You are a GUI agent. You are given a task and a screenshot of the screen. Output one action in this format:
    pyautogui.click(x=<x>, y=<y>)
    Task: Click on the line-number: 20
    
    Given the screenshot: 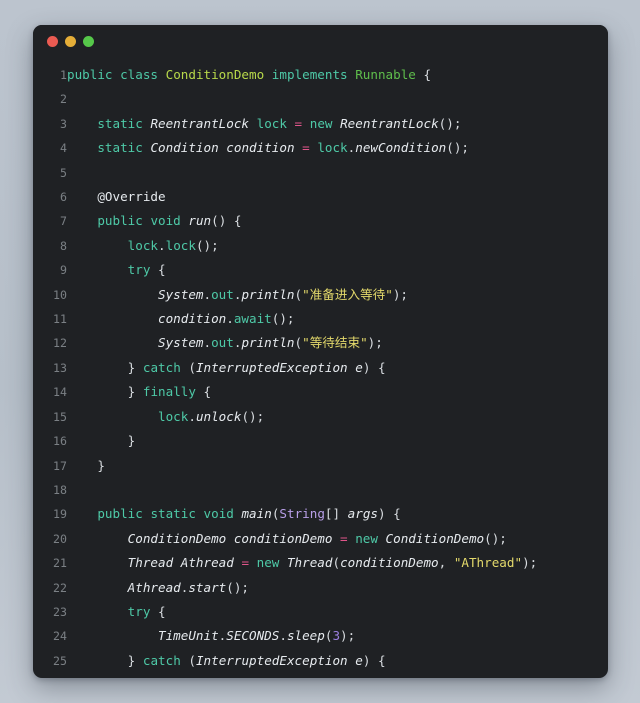 What is the action you would take?
    pyautogui.click(x=60, y=538)
    